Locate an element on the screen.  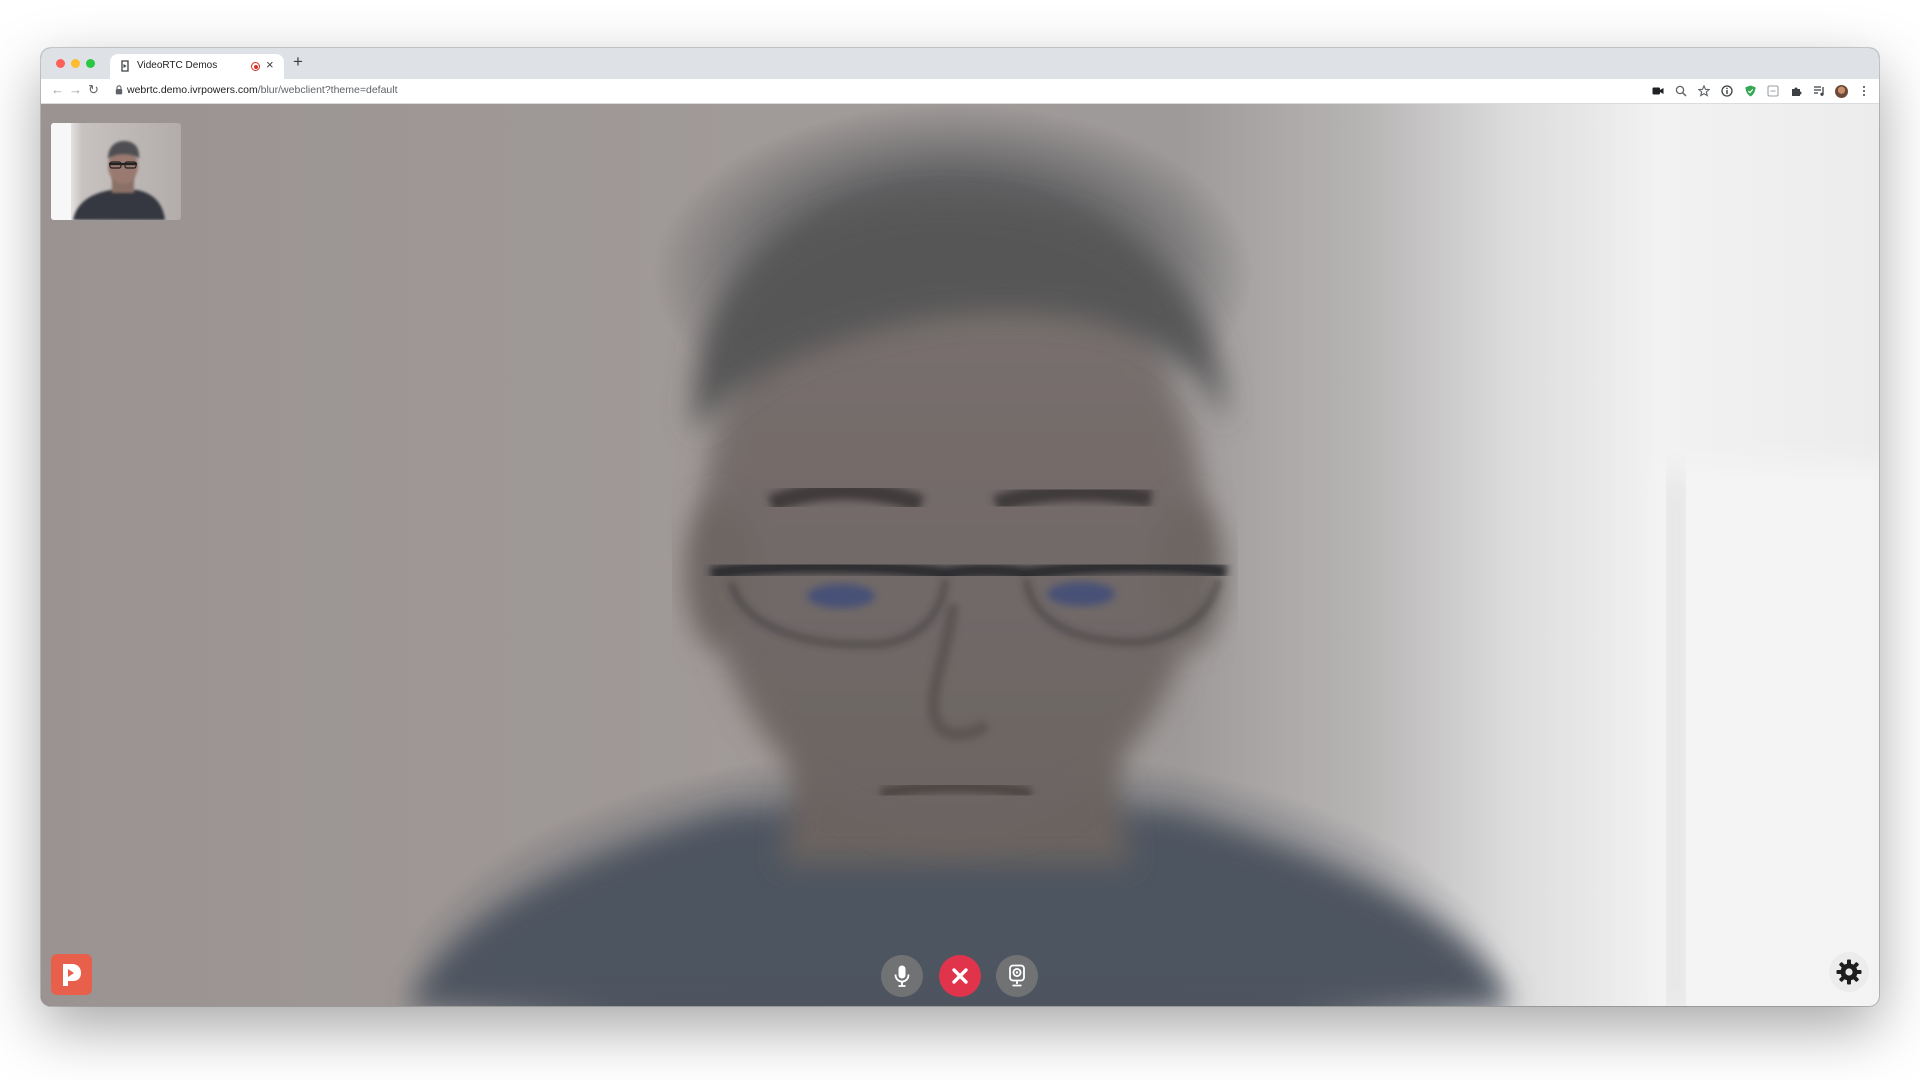
lock-icon is located at coordinates (119, 90).